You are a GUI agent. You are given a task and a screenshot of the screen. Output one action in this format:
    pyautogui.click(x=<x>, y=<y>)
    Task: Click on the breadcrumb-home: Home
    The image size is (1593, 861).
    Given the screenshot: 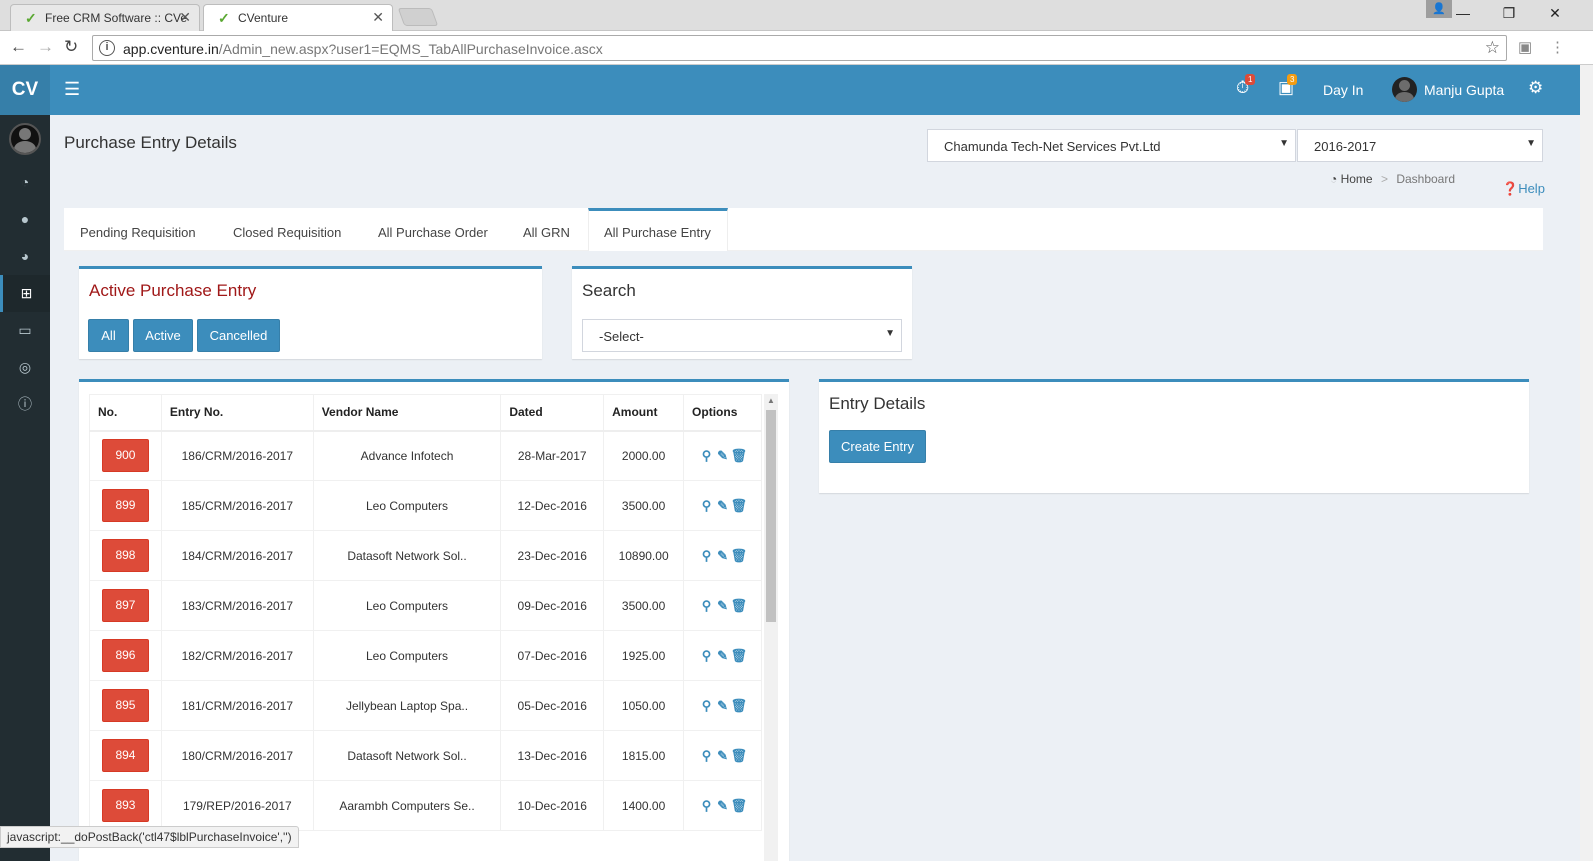 What is the action you would take?
    pyautogui.click(x=1357, y=179)
    